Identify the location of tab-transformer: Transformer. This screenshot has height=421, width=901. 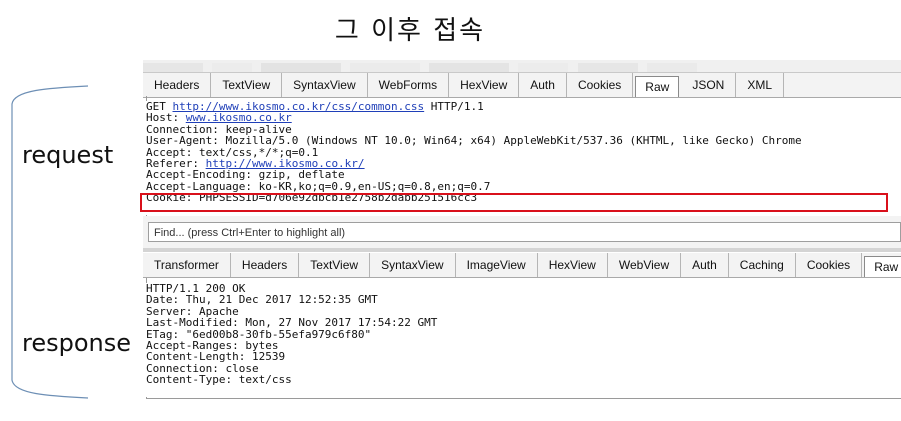
(187, 265).